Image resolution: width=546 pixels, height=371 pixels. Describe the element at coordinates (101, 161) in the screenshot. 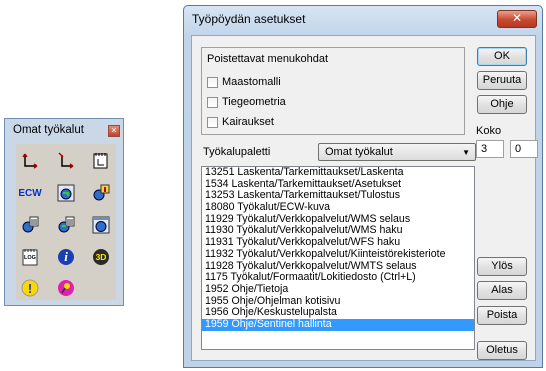

I see `calendar-axis-icon` at that location.